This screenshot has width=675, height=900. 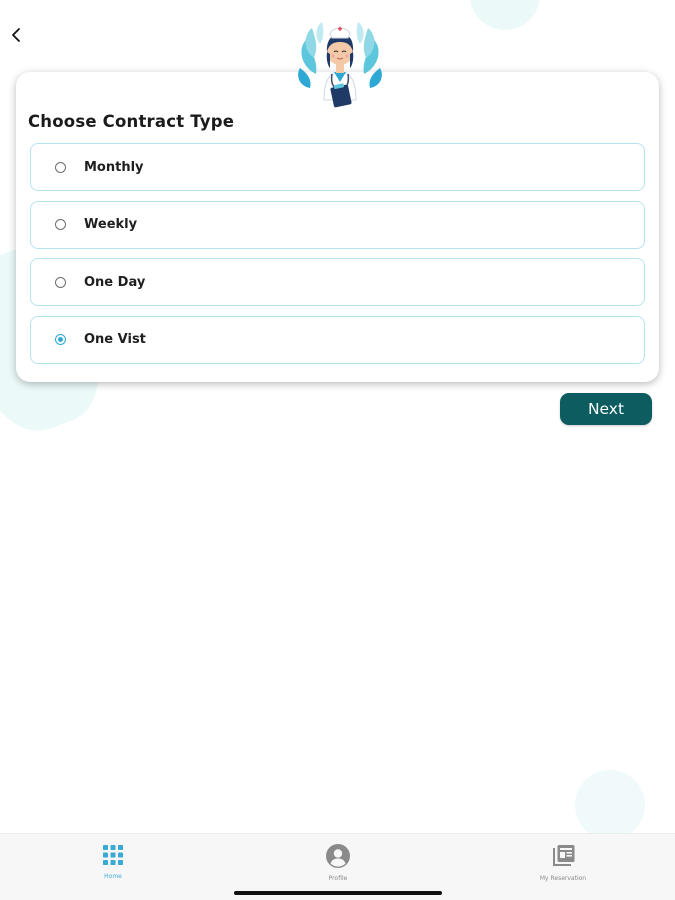 I want to click on user-circle-icon, so click(x=338, y=856).